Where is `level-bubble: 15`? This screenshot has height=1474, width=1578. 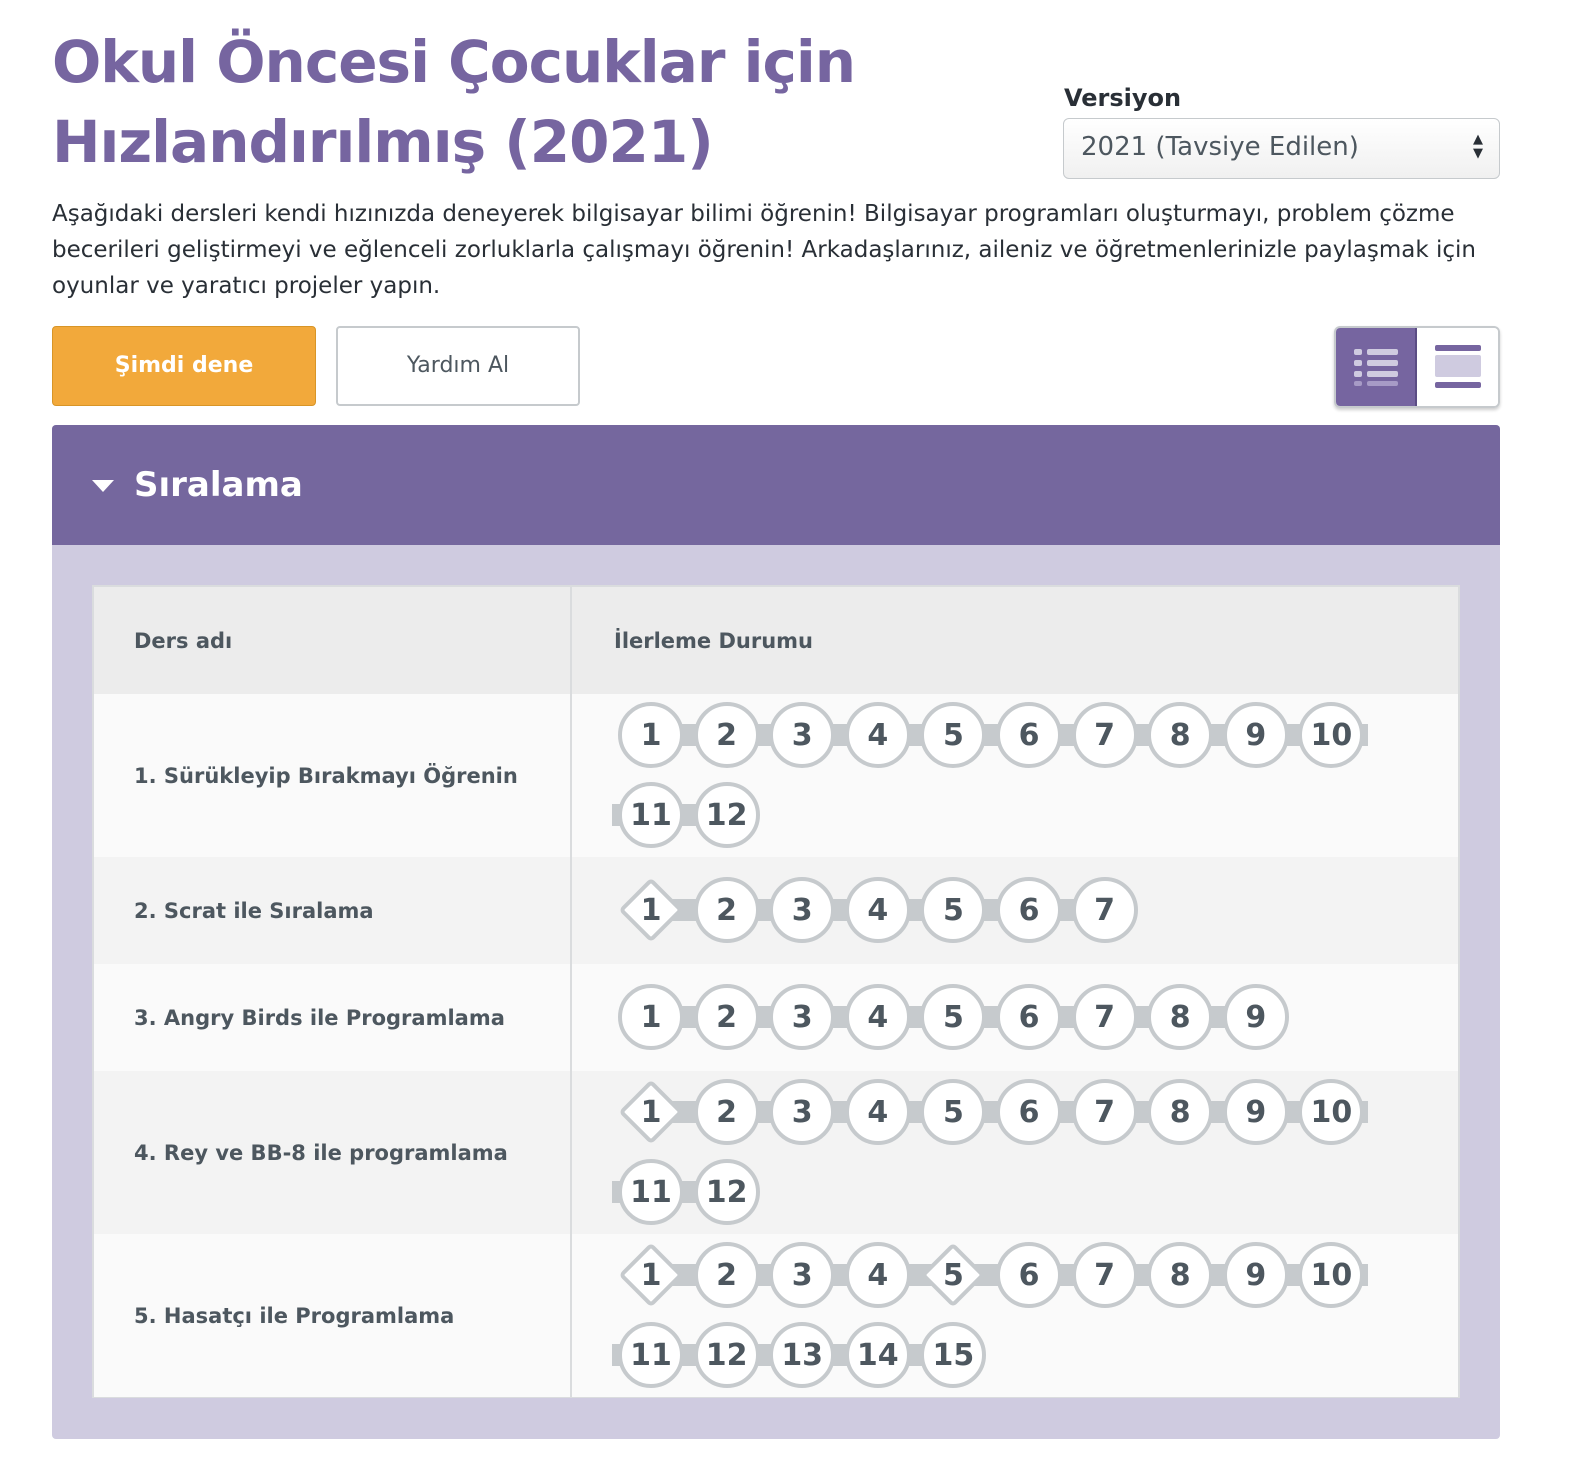
level-bubble: 15 is located at coordinates (953, 1355).